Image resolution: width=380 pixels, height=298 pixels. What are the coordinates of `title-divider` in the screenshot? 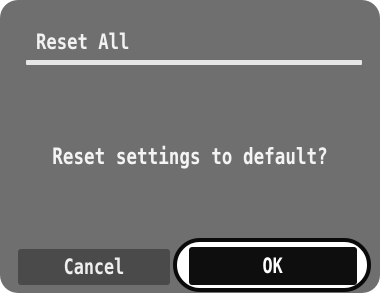 It's located at (194, 62).